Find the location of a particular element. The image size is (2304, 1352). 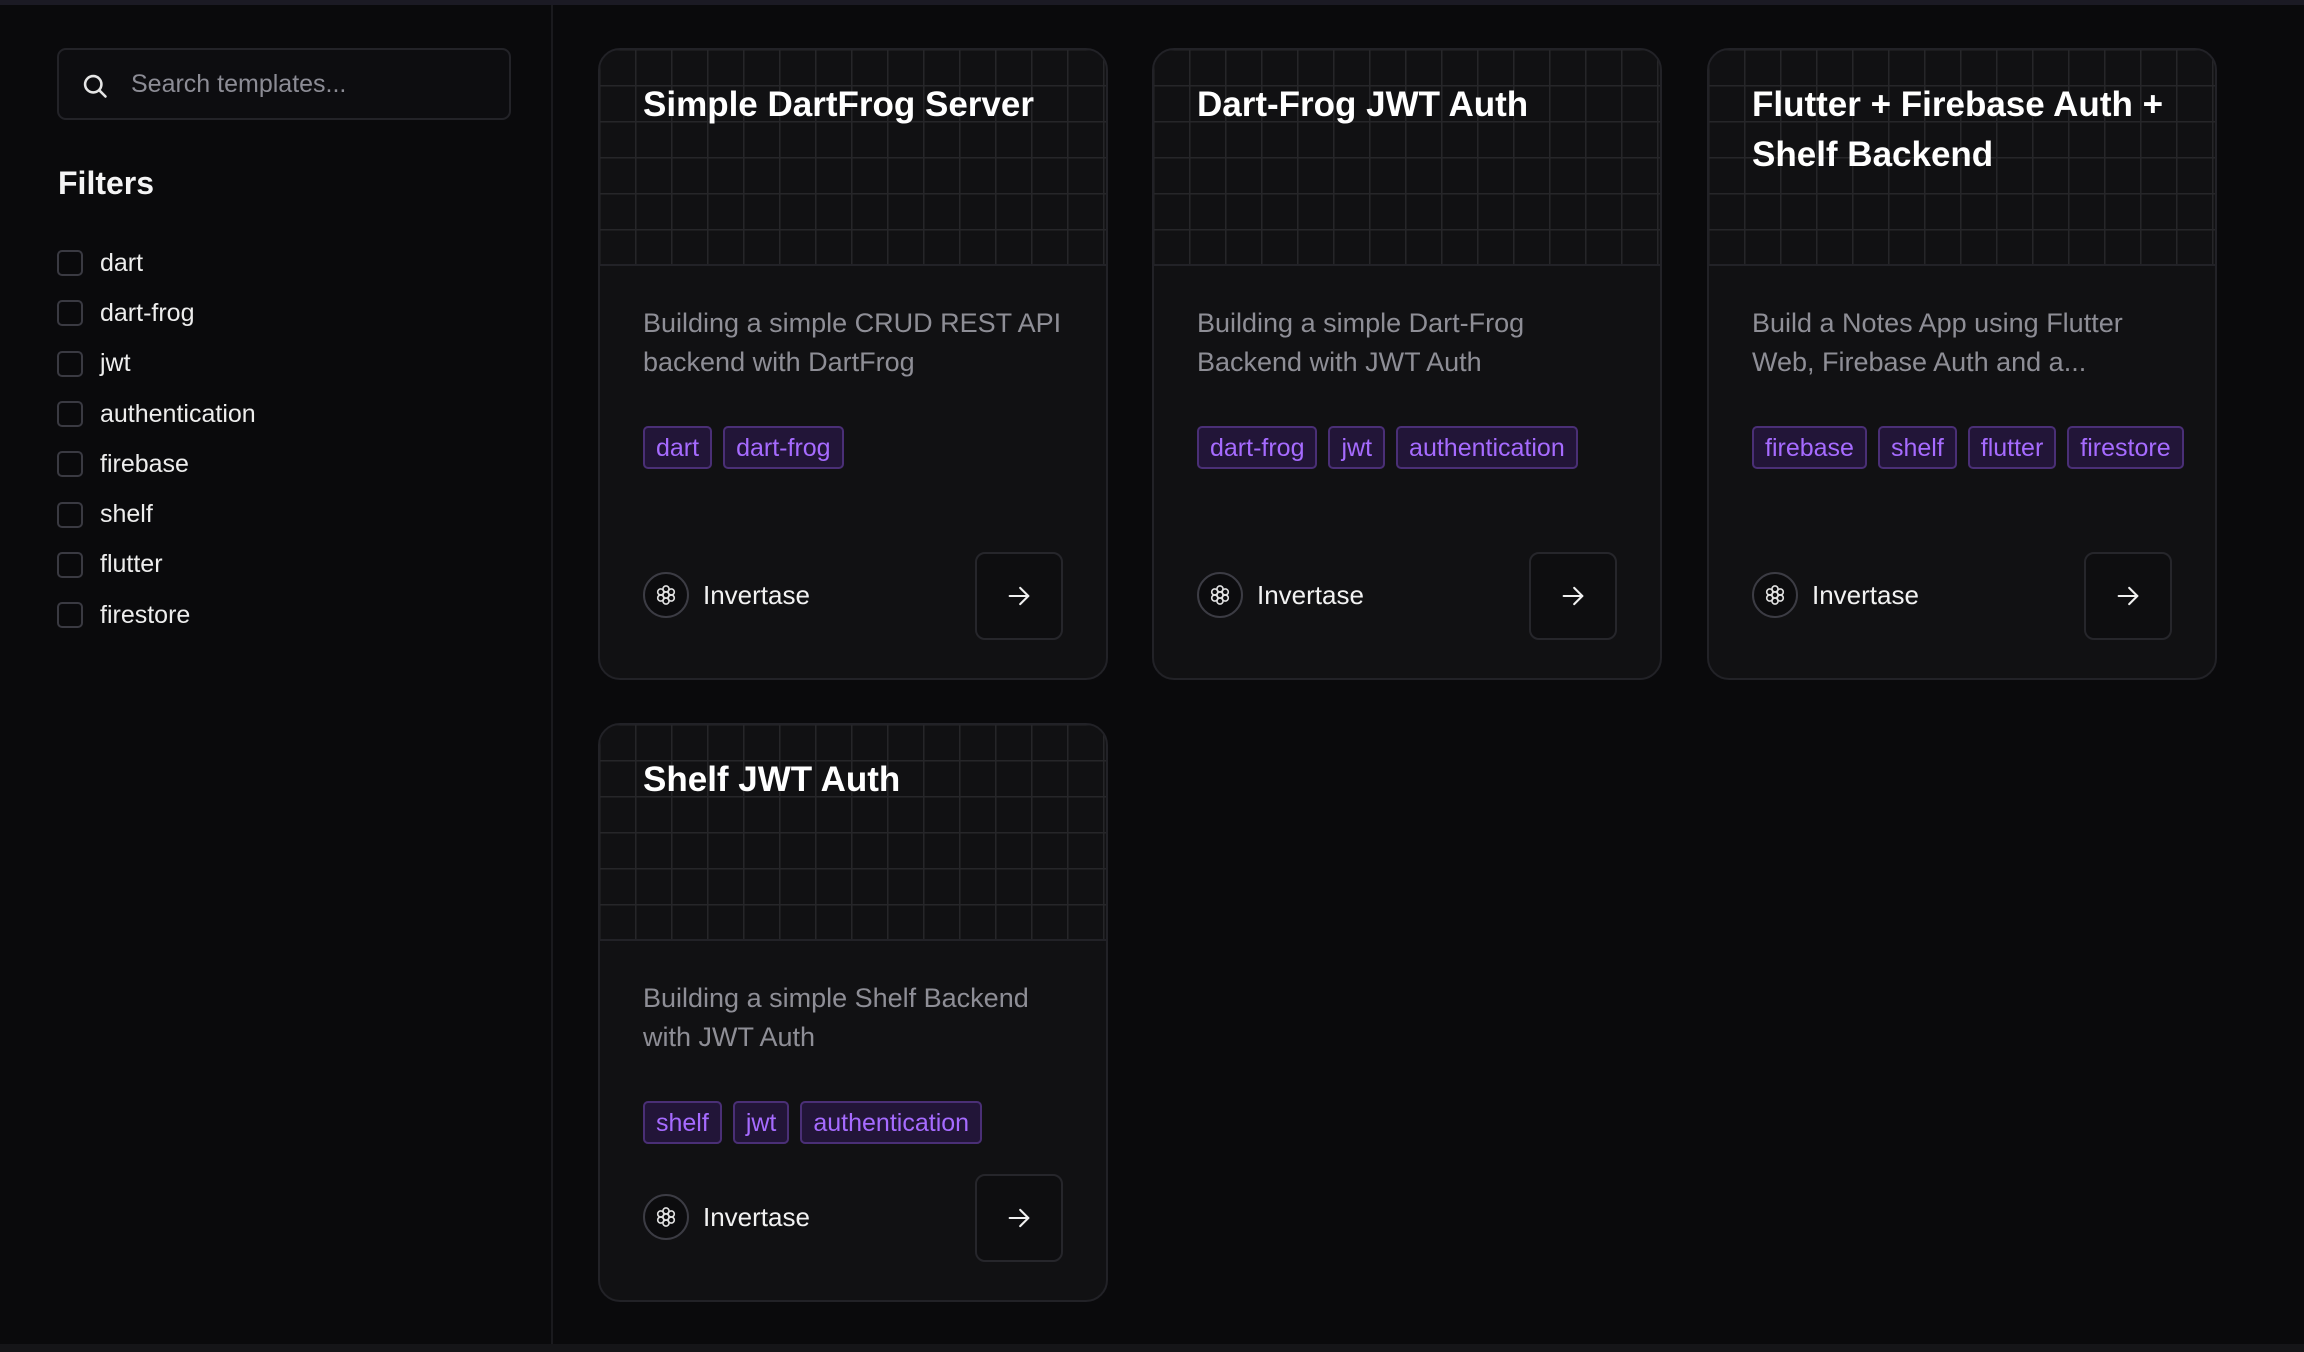

filter-item-firestore: firestore is located at coordinates (156, 615).